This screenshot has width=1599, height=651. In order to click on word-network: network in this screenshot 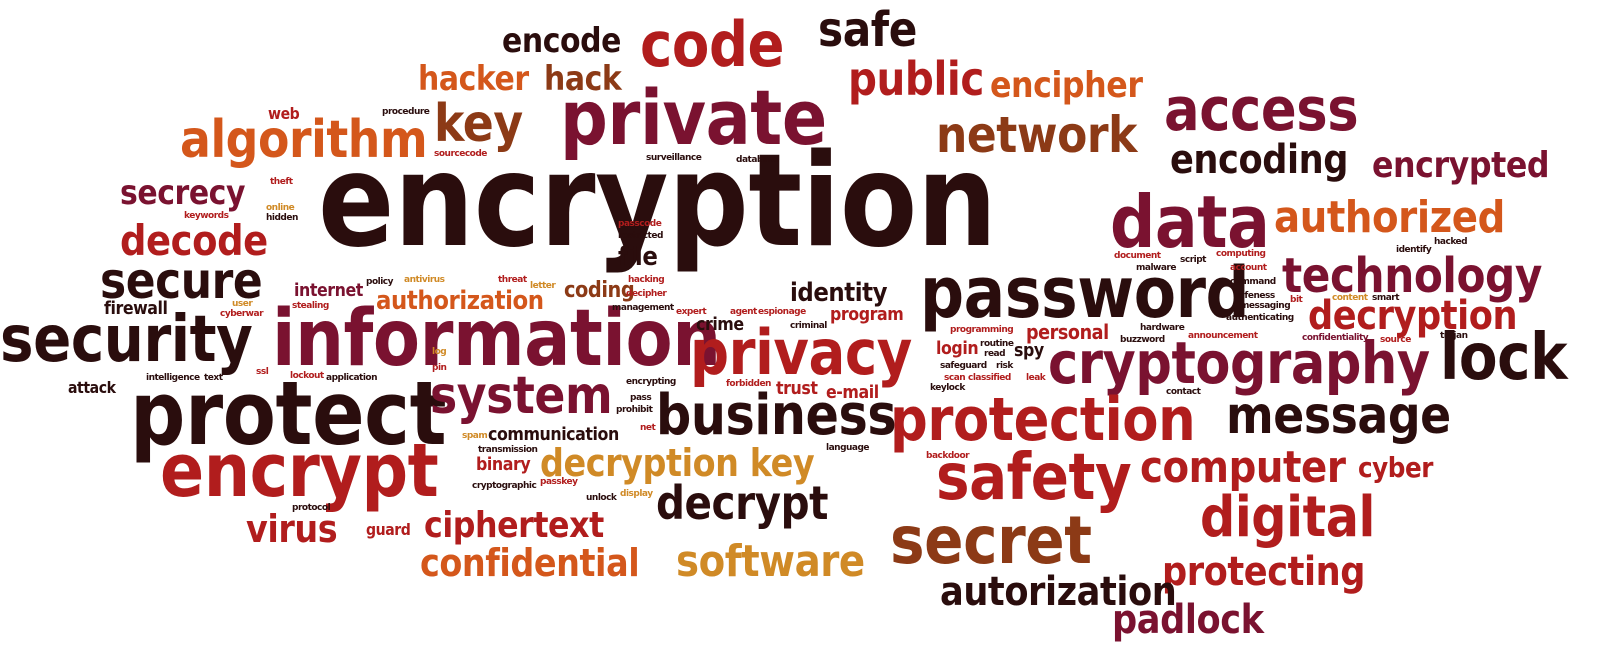, I will do `click(1036, 135)`.